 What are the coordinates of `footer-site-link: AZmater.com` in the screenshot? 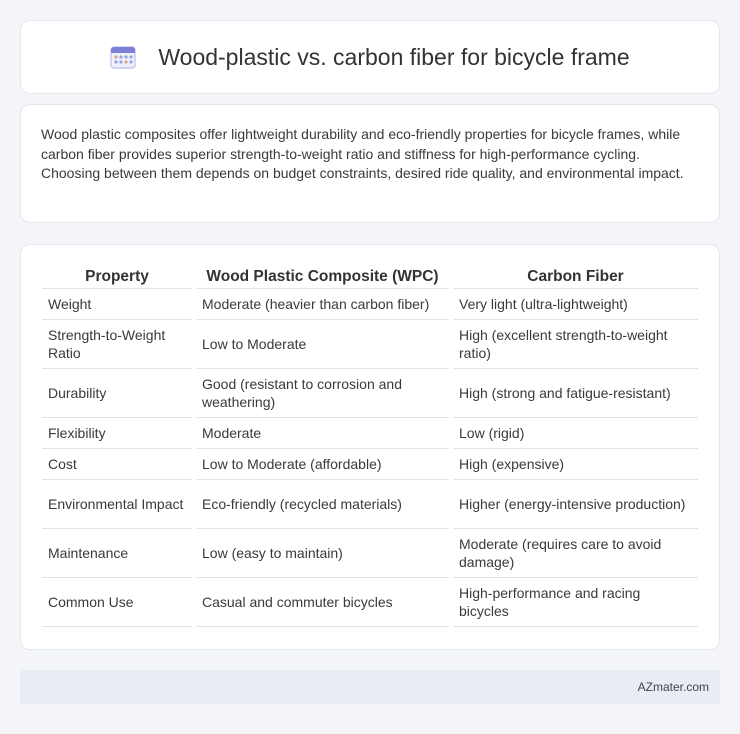 It's located at (673, 687).